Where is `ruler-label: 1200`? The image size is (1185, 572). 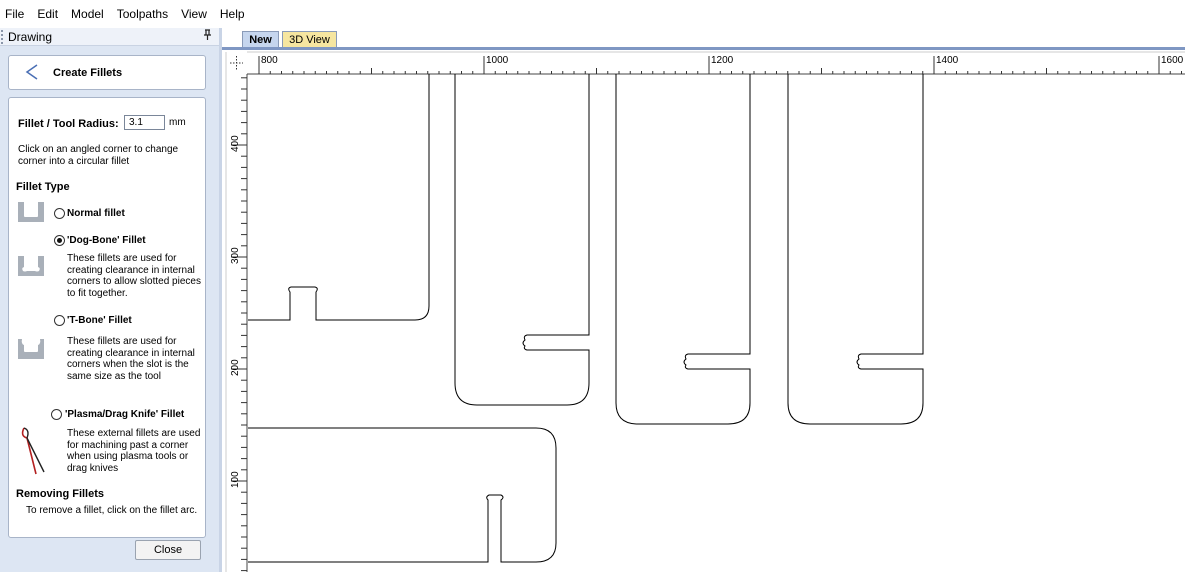 ruler-label: 1200 is located at coordinates (722, 60).